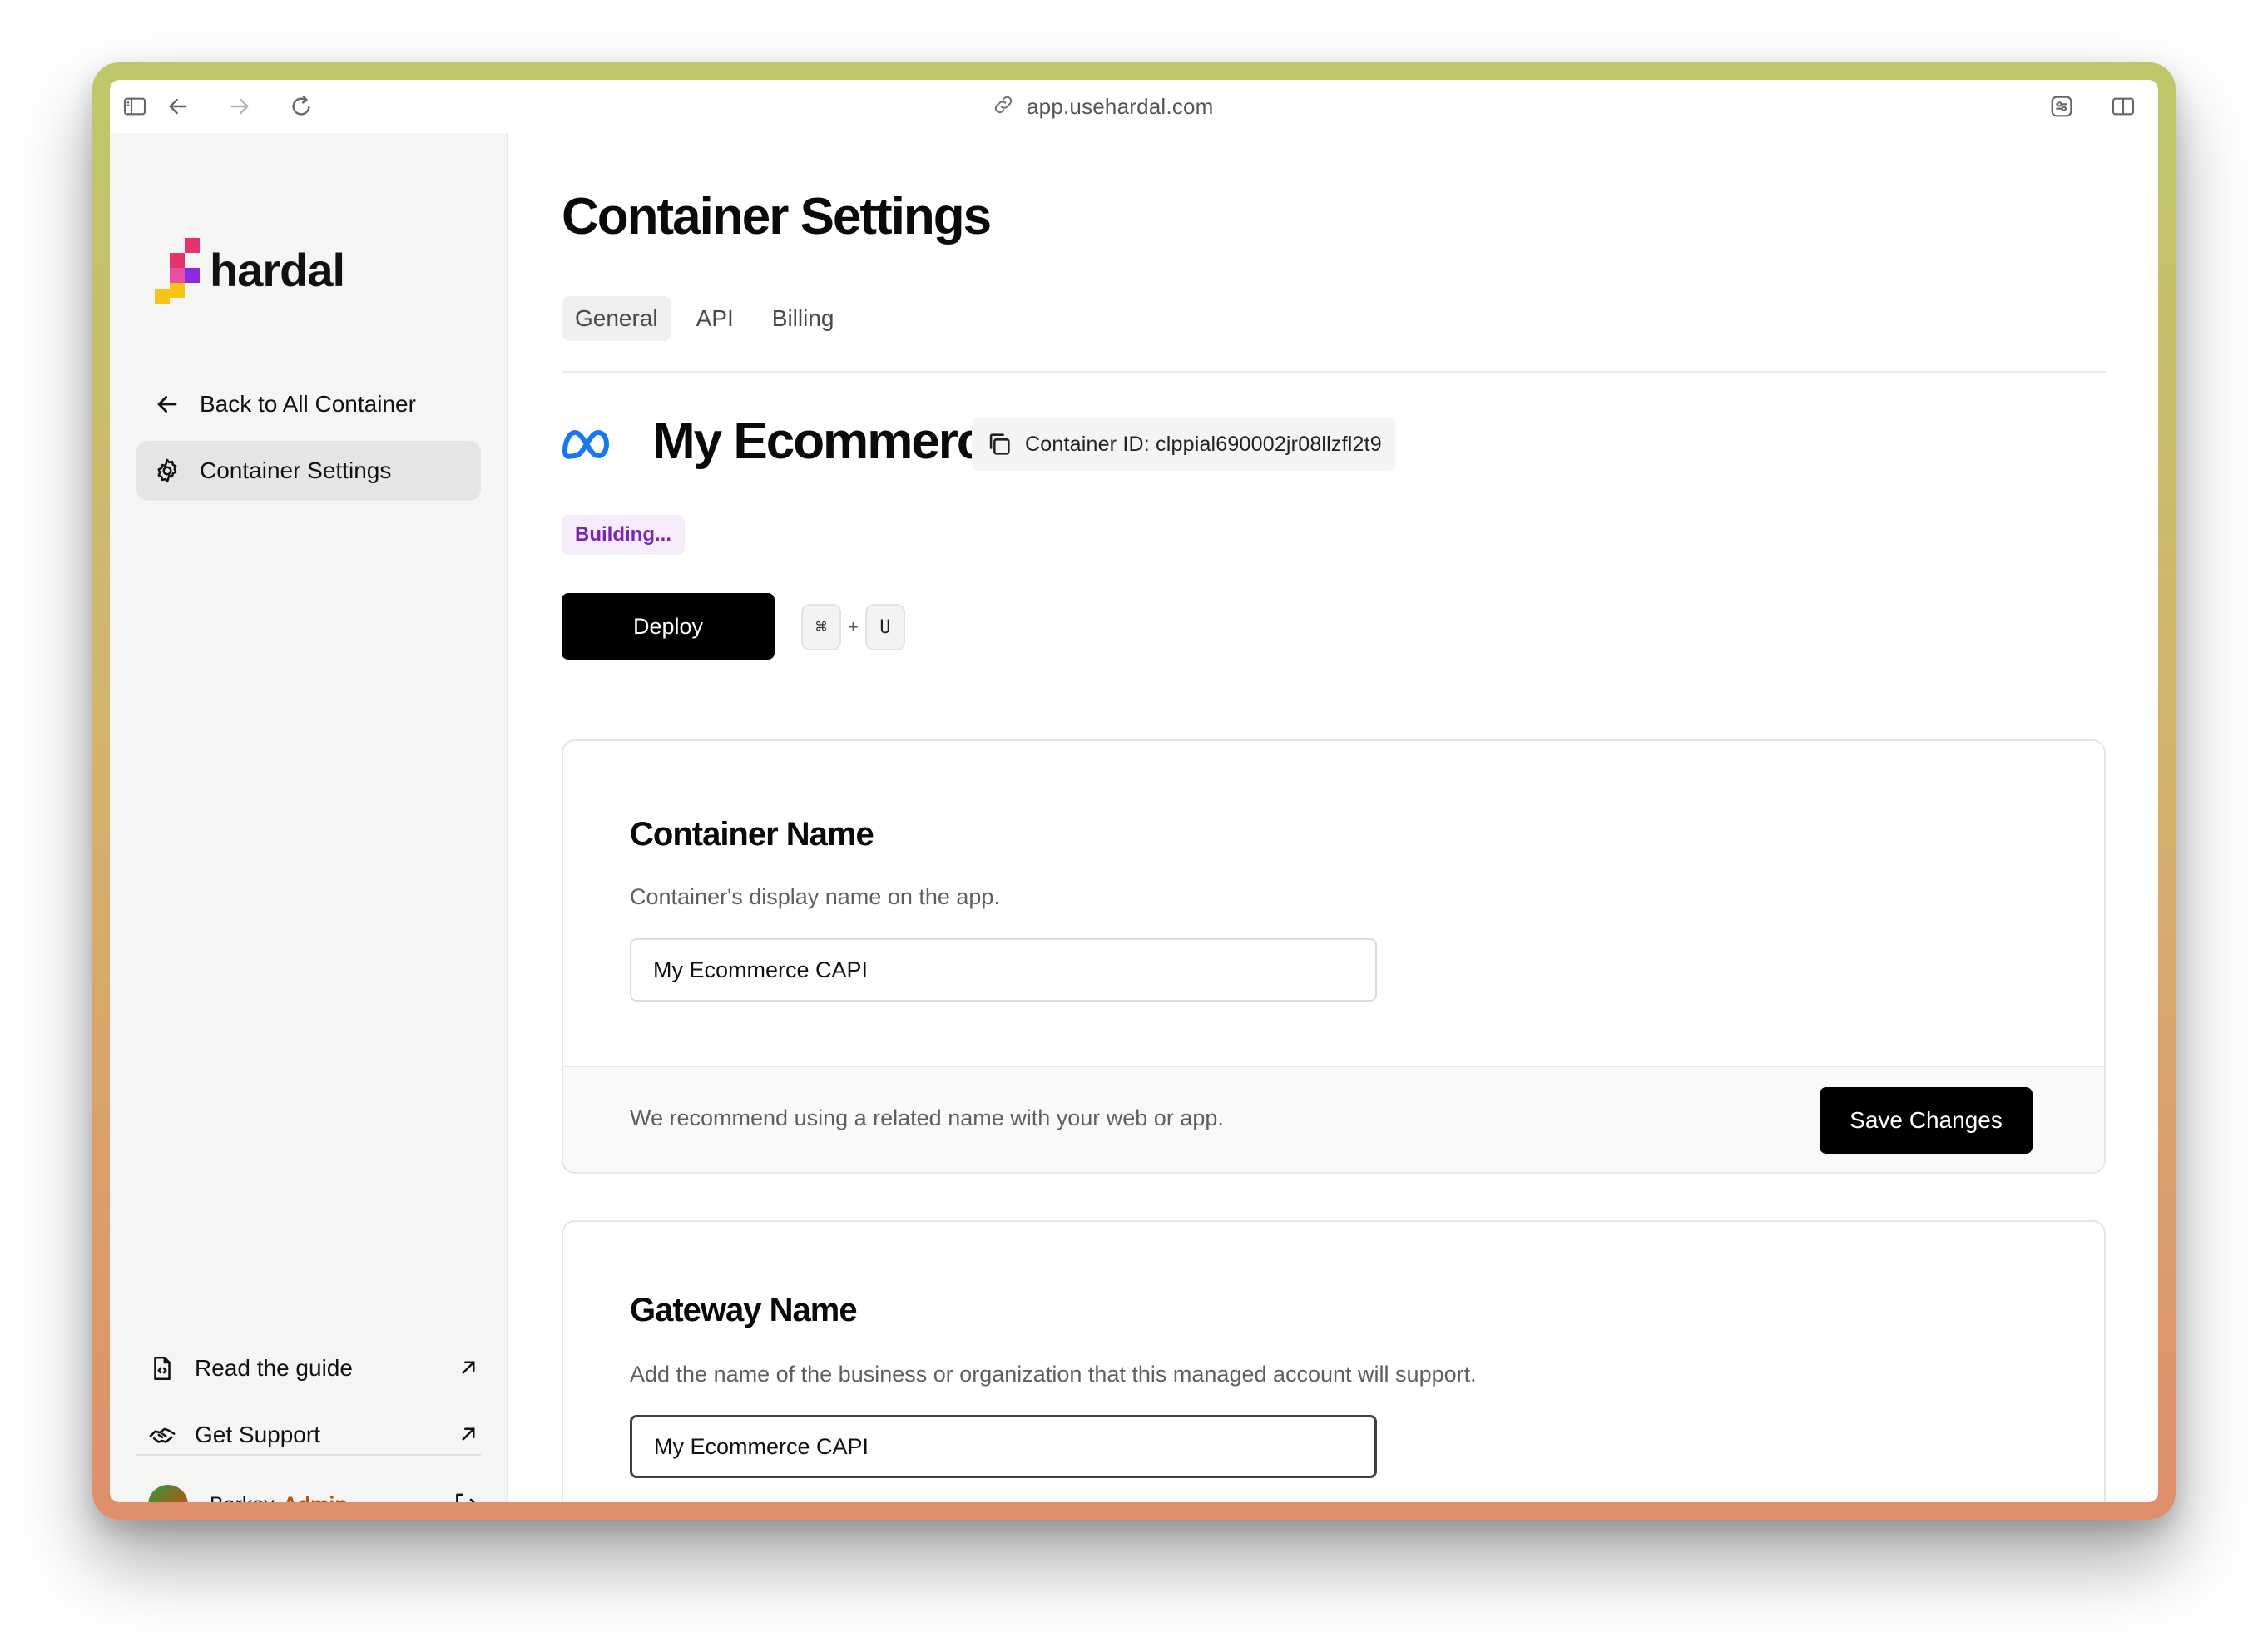  I want to click on arrow-left-icon, so click(167, 404).